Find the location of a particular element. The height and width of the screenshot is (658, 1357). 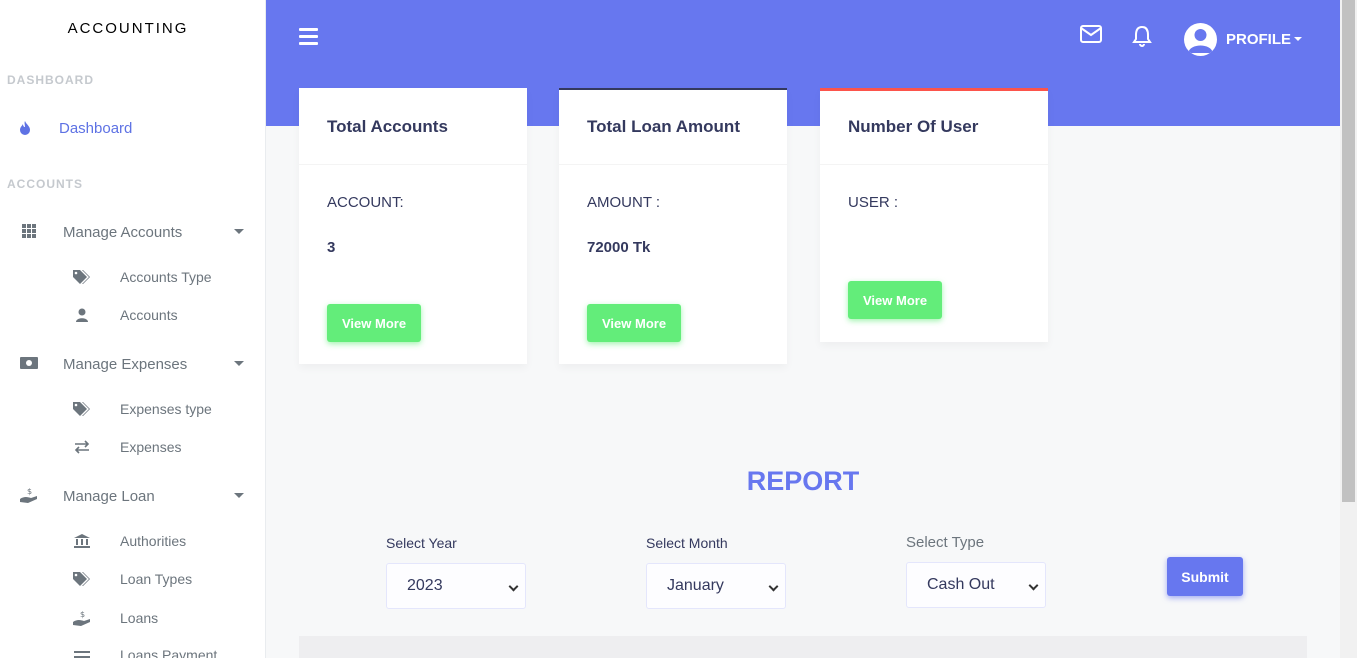

year-label: Select Year is located at coordinates (421, 543).